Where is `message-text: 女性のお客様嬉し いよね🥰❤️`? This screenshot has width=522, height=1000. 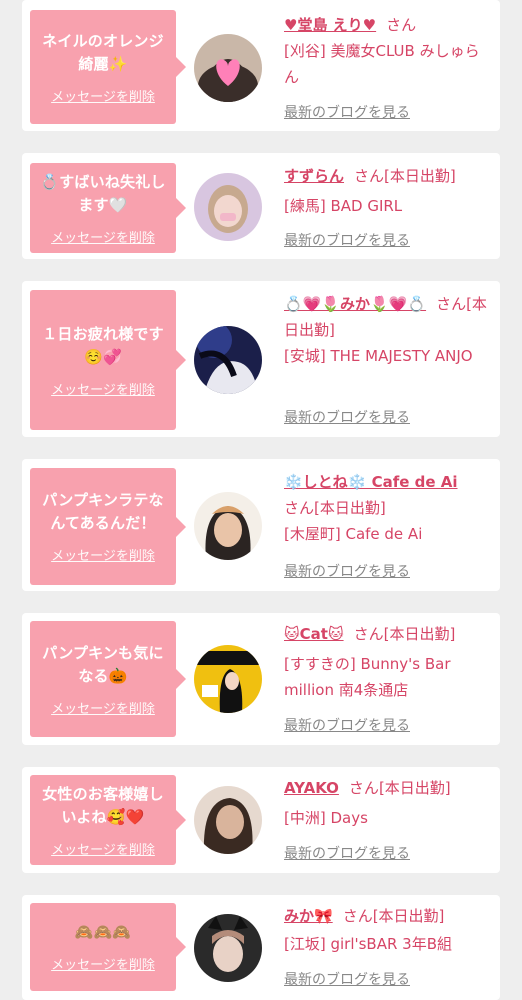 message-text: 女性のお客様嬉し いよね🥰❤️ is located at coordinates (103, 805).